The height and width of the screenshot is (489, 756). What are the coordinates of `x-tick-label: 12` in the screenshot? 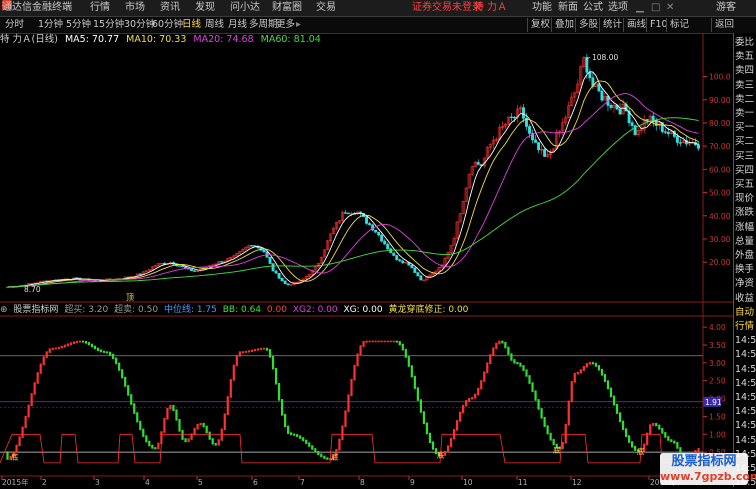 It's located at (577, 482).